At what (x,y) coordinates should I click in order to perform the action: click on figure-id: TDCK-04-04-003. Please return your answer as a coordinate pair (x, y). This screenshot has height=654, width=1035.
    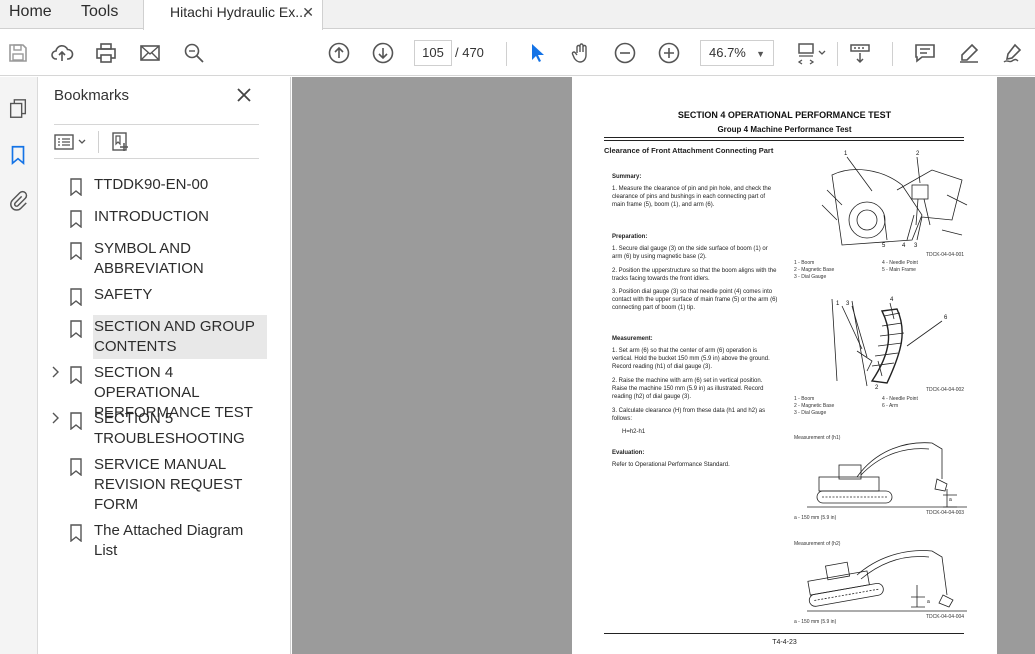
    Looking at the image, I should click on (945, 513).